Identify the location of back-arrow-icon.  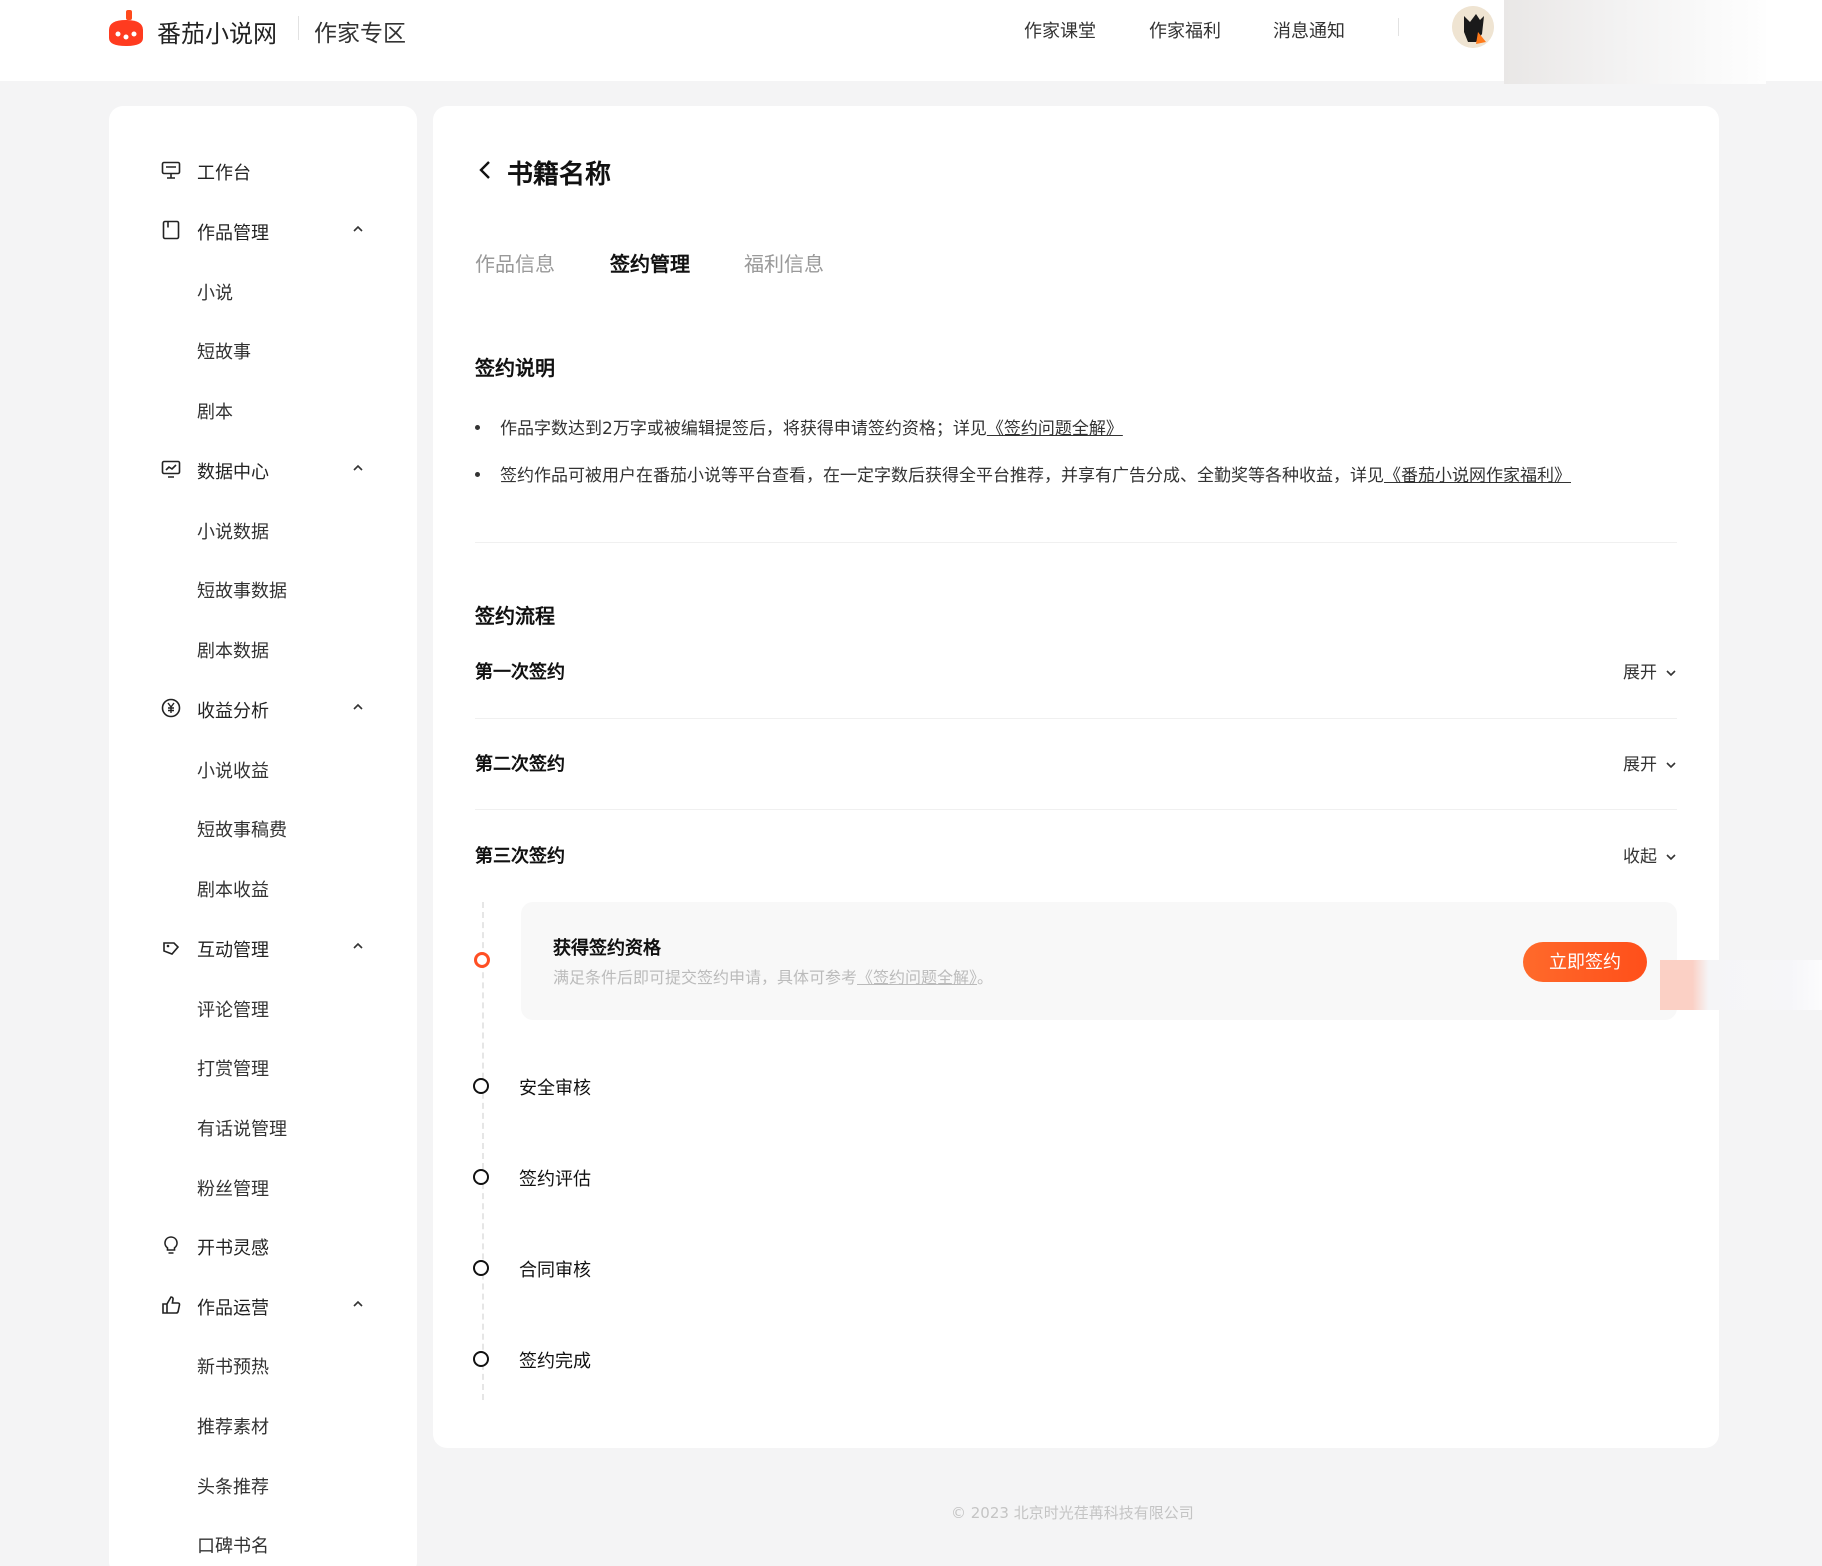
(485, 170).